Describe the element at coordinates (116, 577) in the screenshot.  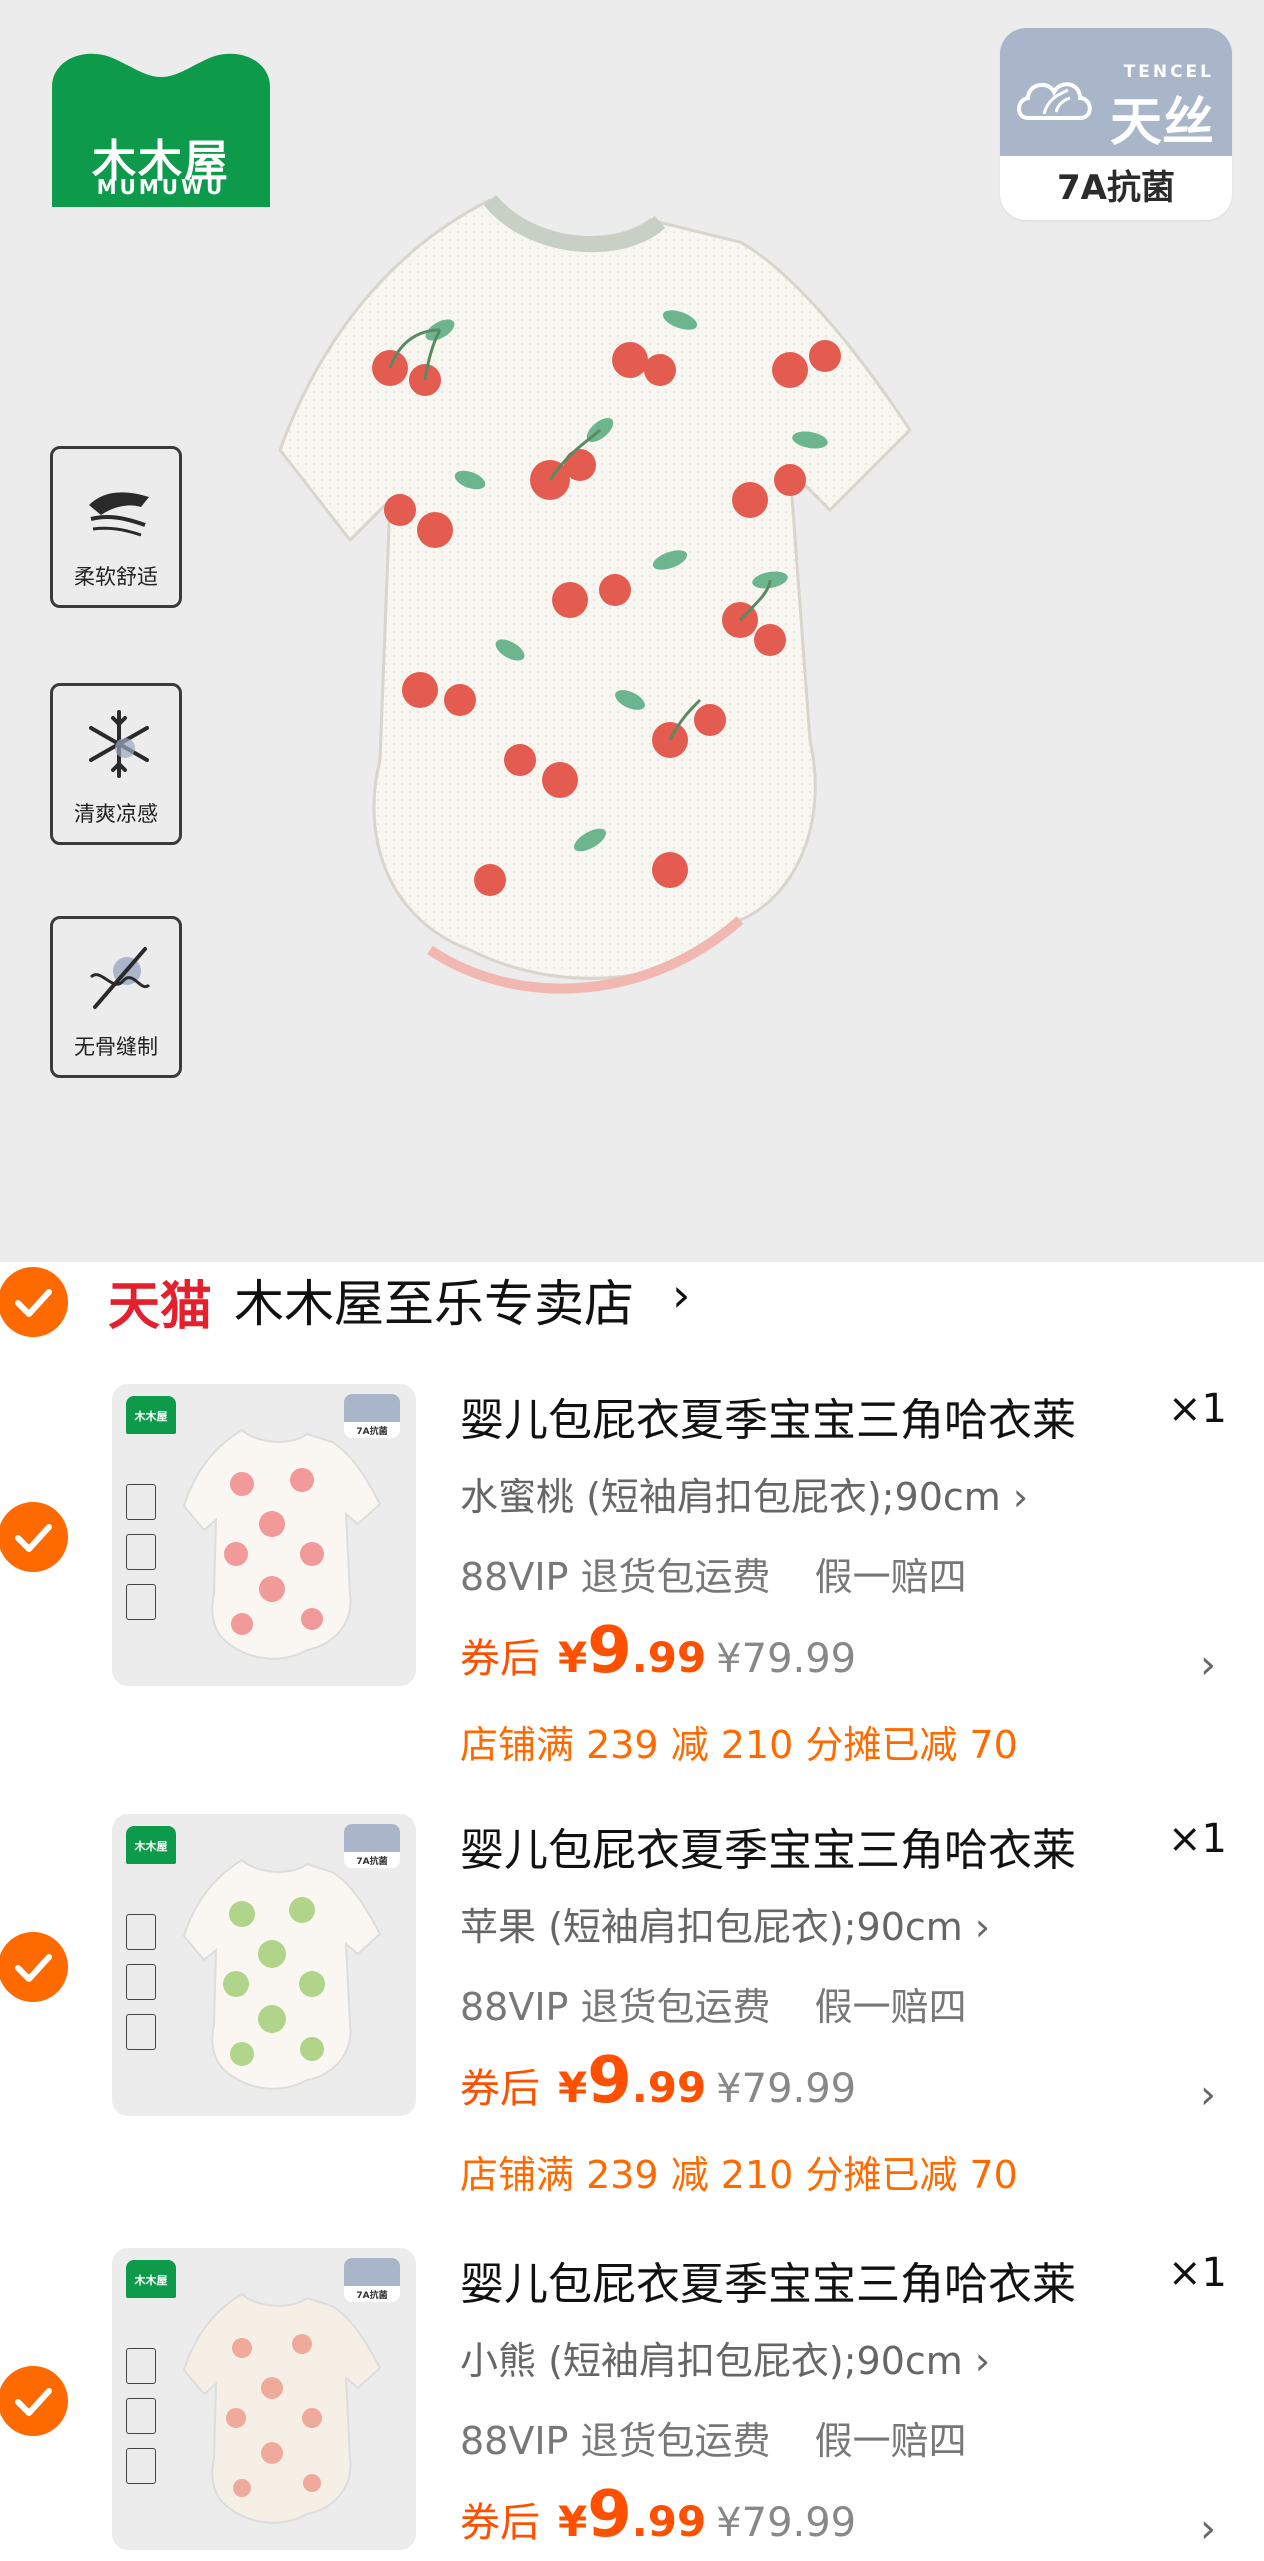
I see `feature-soft-label: 柔软舒适` at that location.